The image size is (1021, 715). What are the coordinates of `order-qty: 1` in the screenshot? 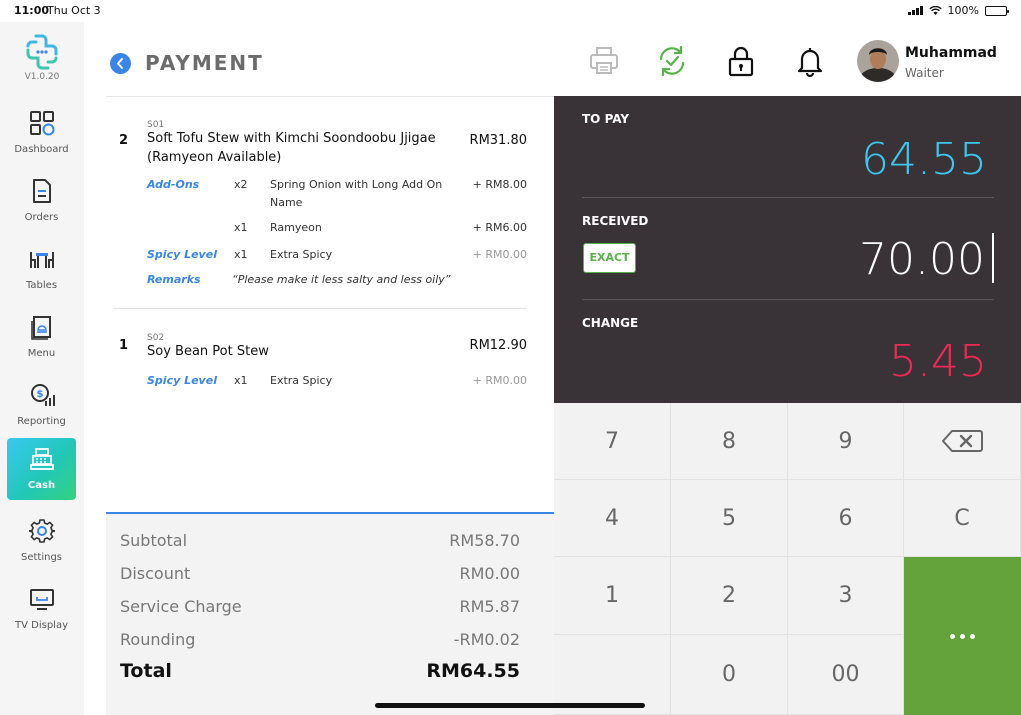 It's located at (124, 345).